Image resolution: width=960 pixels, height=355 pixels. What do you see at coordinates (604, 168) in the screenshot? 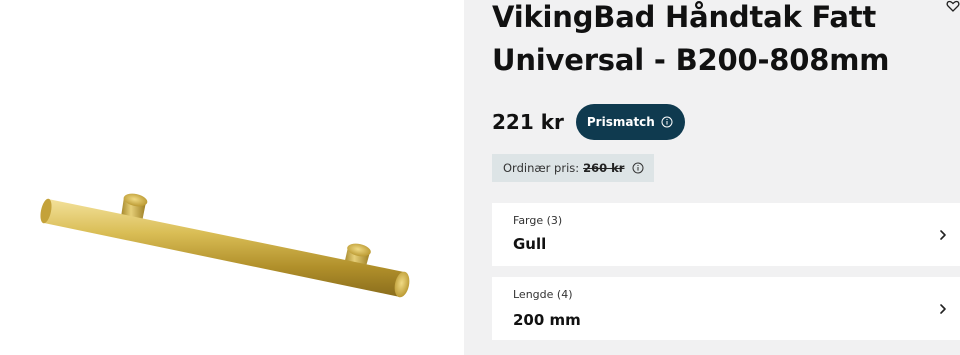
I see `ordinary-price-value: 260 kr` at bounding box center [604, 168].